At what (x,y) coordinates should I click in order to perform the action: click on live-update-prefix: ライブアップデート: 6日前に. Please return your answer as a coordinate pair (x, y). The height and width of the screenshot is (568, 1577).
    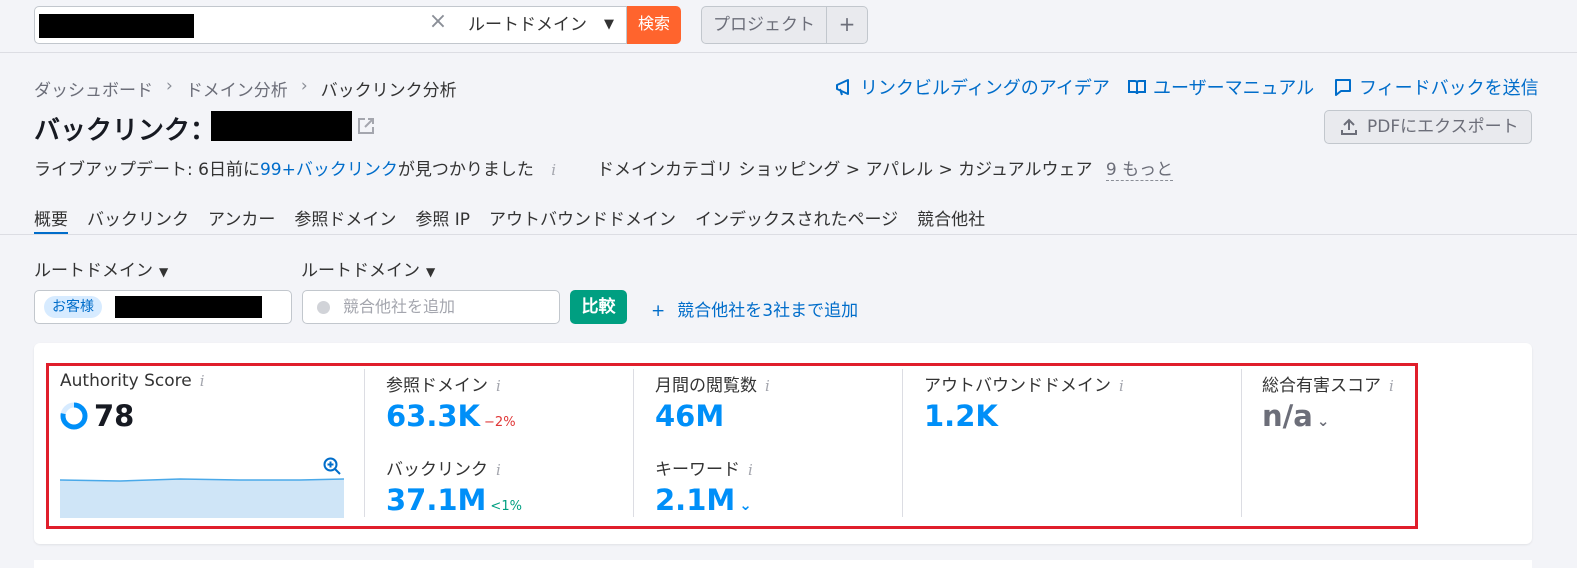
    Looking at the image, I should click on (147, 170).